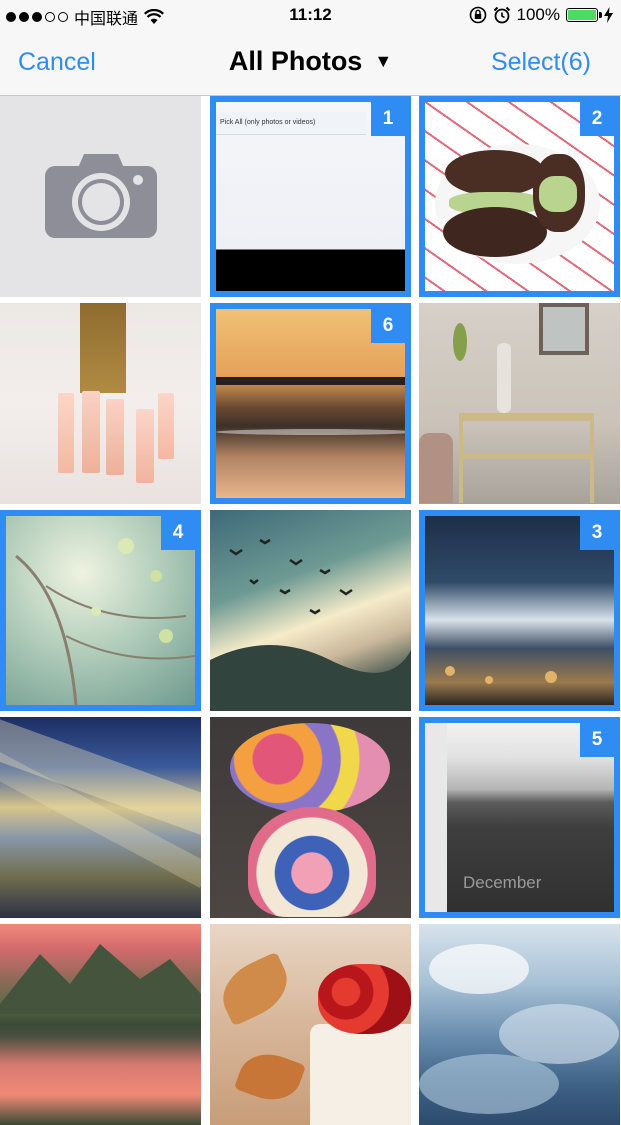 The height and width of the screenshot is (1125, 621). I want to click on status-bar: 中国联通 11:12 100%, so click(310, 16).